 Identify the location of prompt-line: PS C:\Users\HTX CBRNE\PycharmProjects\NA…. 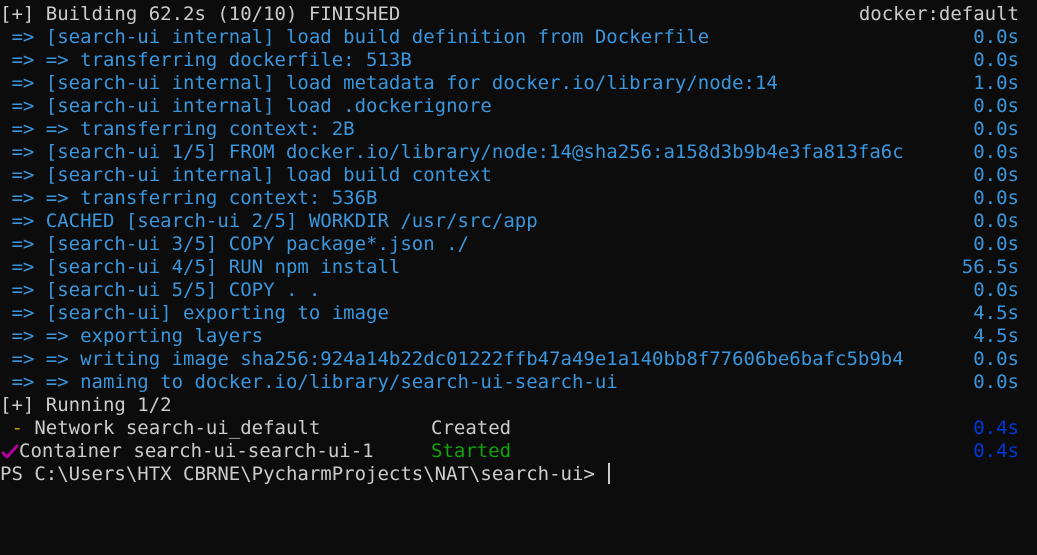
(518, 474).